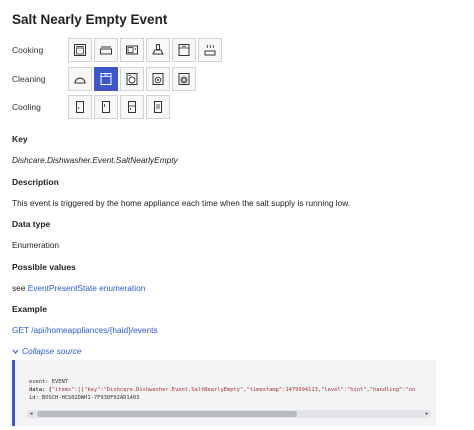 The width and height of the screenshot is (474, 430). Describe the element at coordinates (29, 309) in the screenshot. I see `example-title: Example` at that location.